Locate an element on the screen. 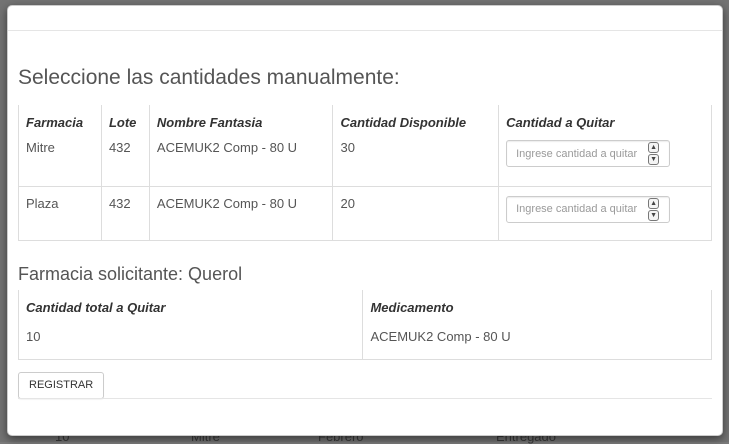 The height and width of the screenshot is (444, 729). col-header-cantidad-quitar: Cantidad a Quitar is located at coordinates (605, 120).